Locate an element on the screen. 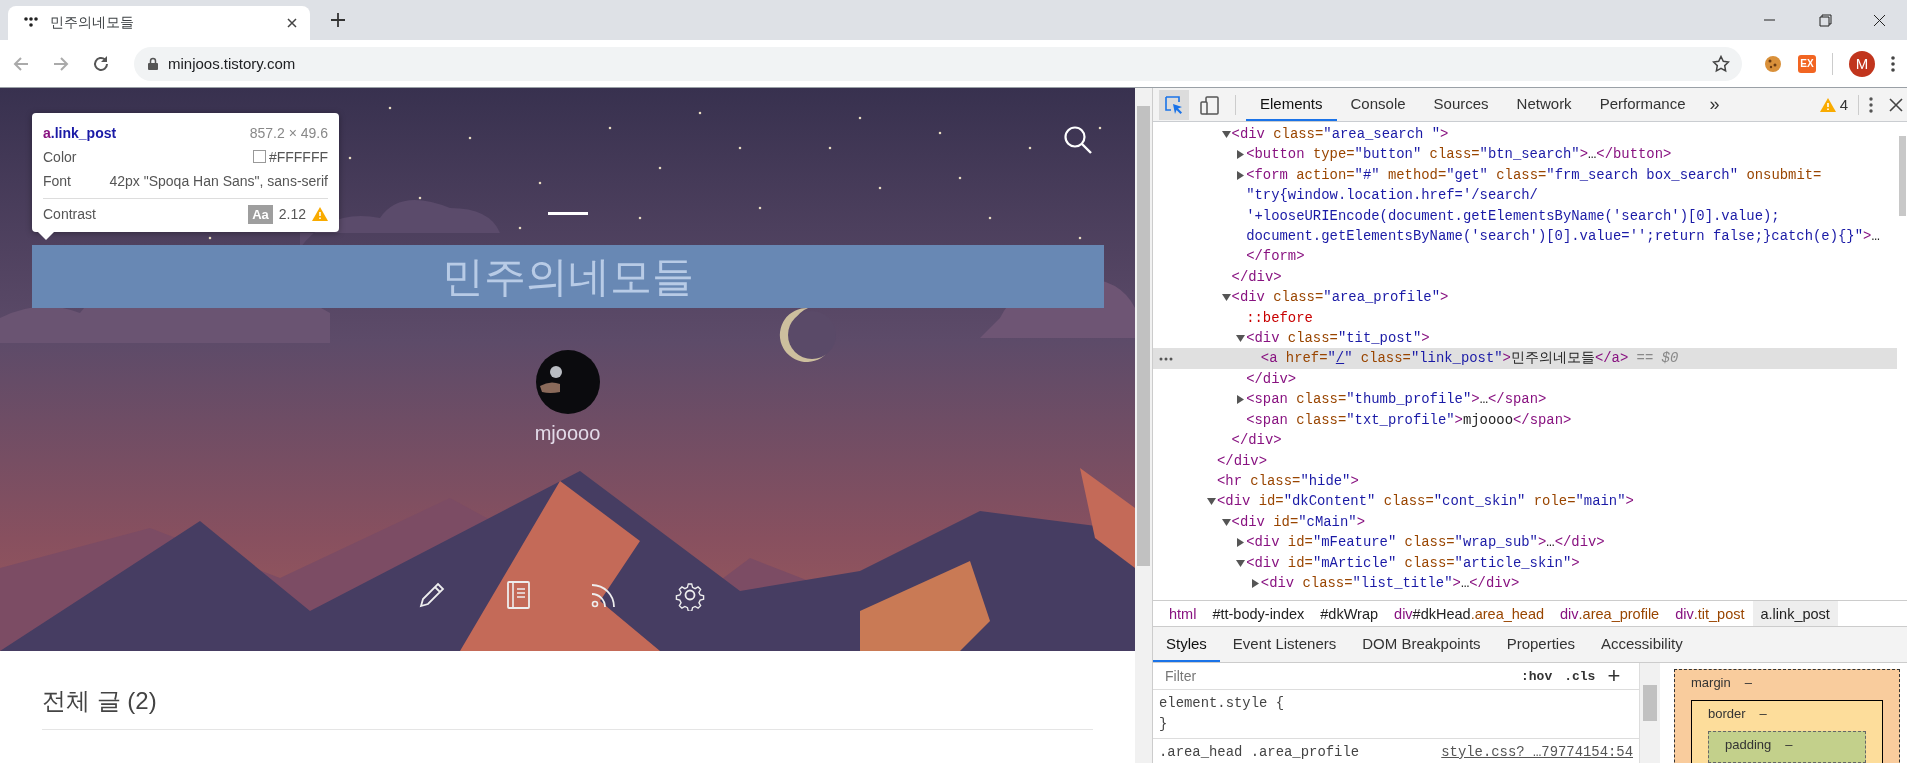  dom-row: ::before is located at coordinates (1525, 318).